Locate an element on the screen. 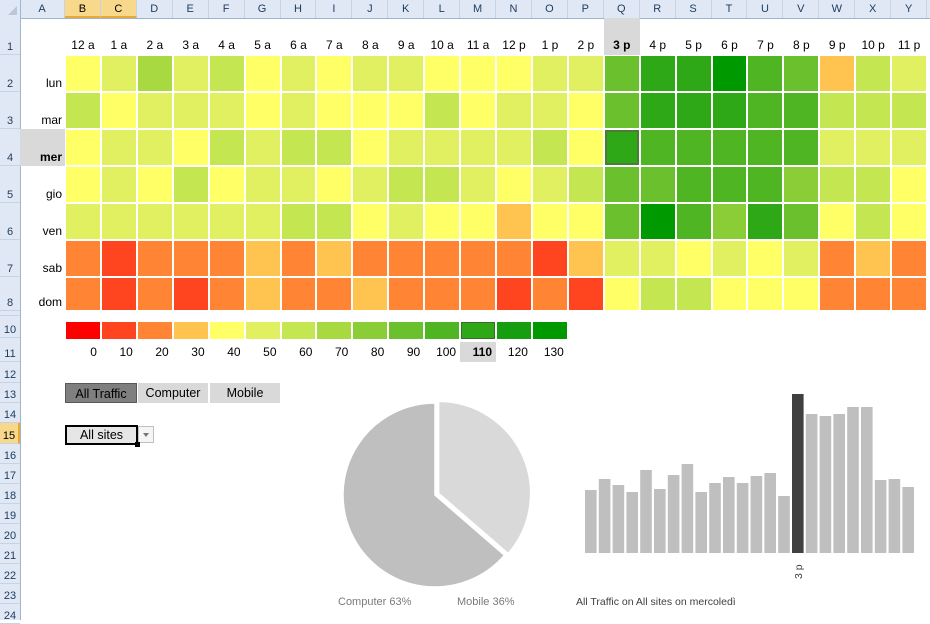 This screenshot has width=930, height=624. row-header-11: 11 is located at coordinates (10, 350).